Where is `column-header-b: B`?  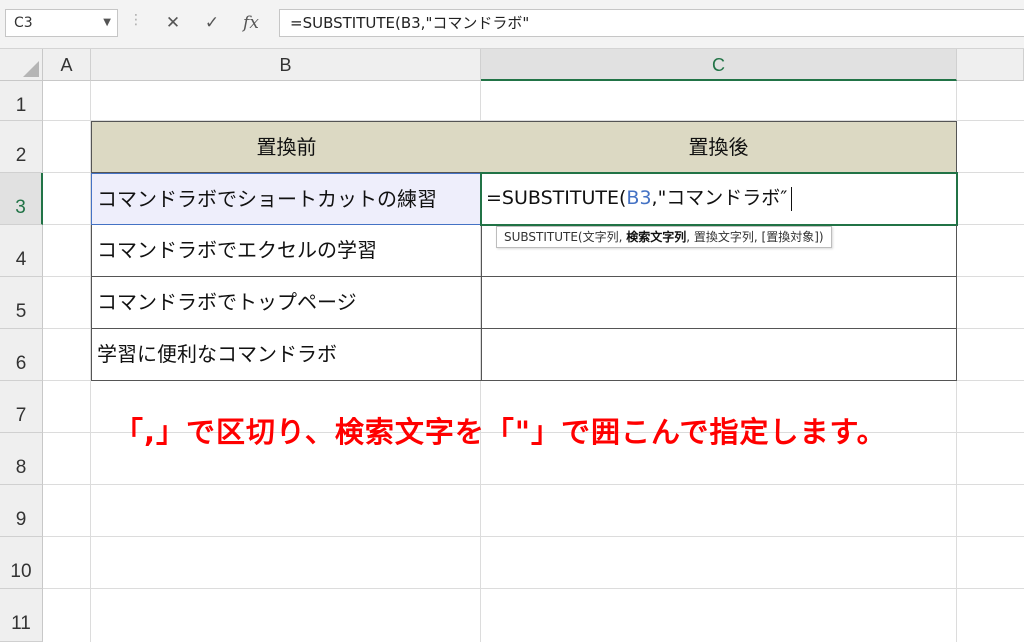 column-header-b: B is located at coordinates (286, 65).